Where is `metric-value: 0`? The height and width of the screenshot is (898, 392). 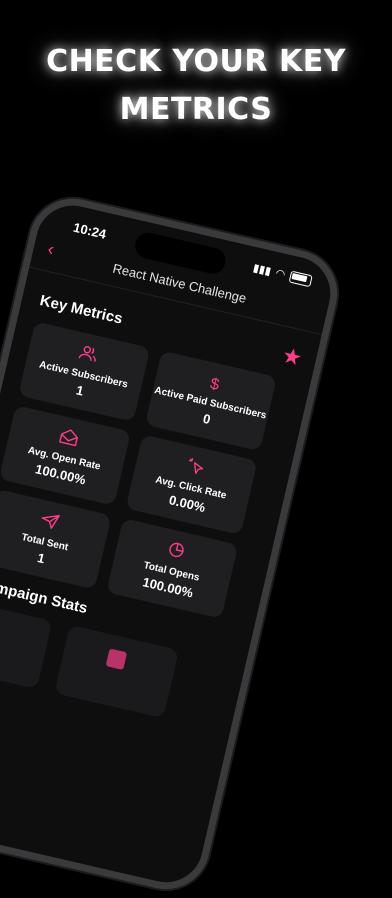 metric-value: 0 is located at coordinates (207, 418).